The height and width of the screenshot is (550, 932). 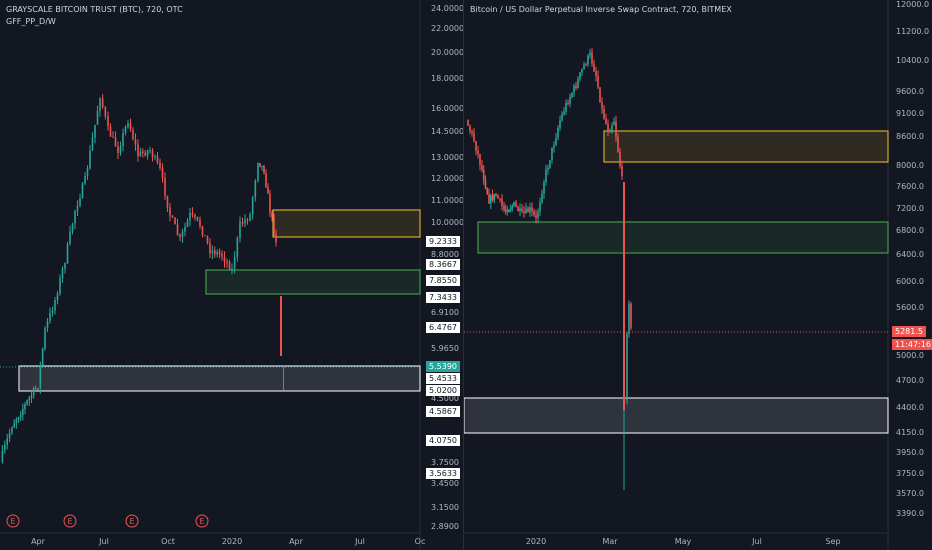 I want to click on right-time-axis-label: Sep, so click(x=832, y=541).